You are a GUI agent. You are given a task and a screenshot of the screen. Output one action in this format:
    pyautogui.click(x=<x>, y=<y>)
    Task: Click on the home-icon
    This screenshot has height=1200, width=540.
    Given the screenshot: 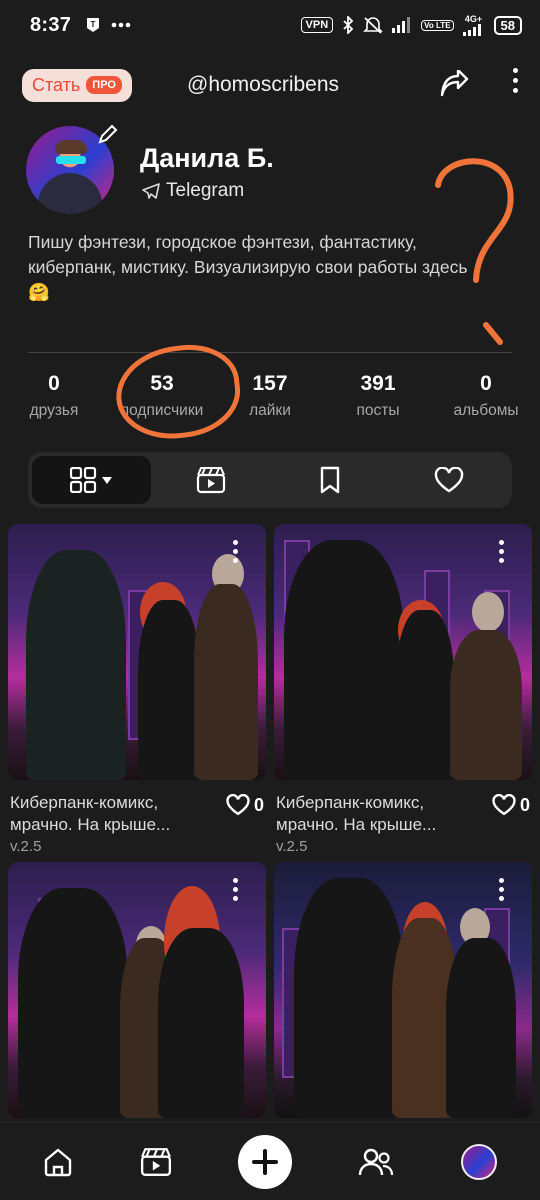 What is the action you would take?
    pyautogui.click(x=58, y=1162)
    